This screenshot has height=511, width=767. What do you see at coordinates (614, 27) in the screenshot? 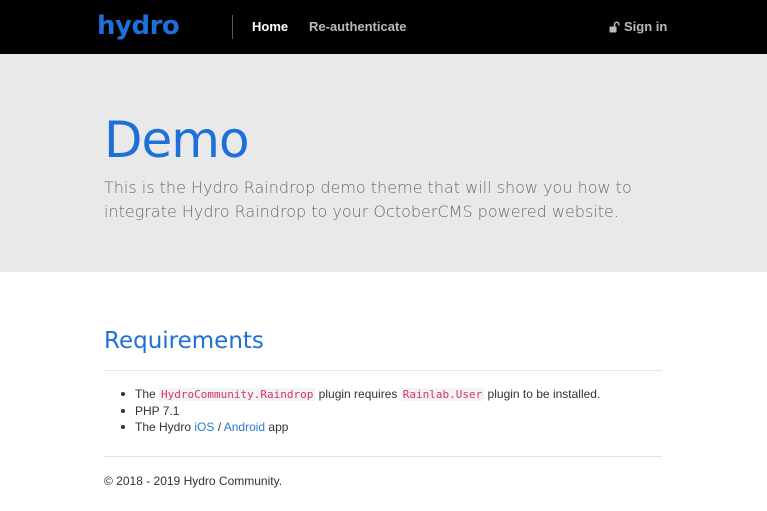
I see `unlock-icon` at bounding box center [614, 27].